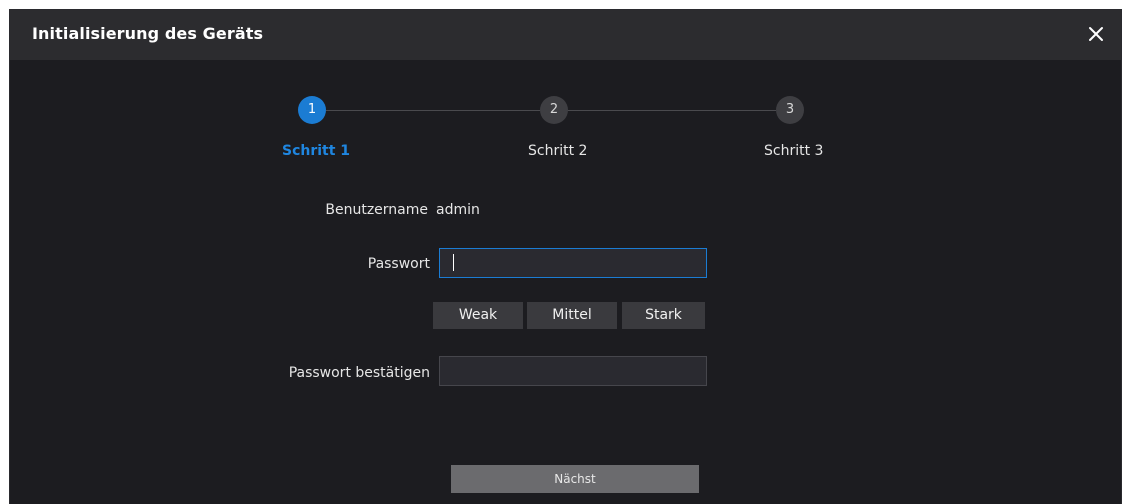 Image resolution: width=1125 pixels, height=504 pixels. I want to click on strength-medium: Mittel, so click(572, 315).